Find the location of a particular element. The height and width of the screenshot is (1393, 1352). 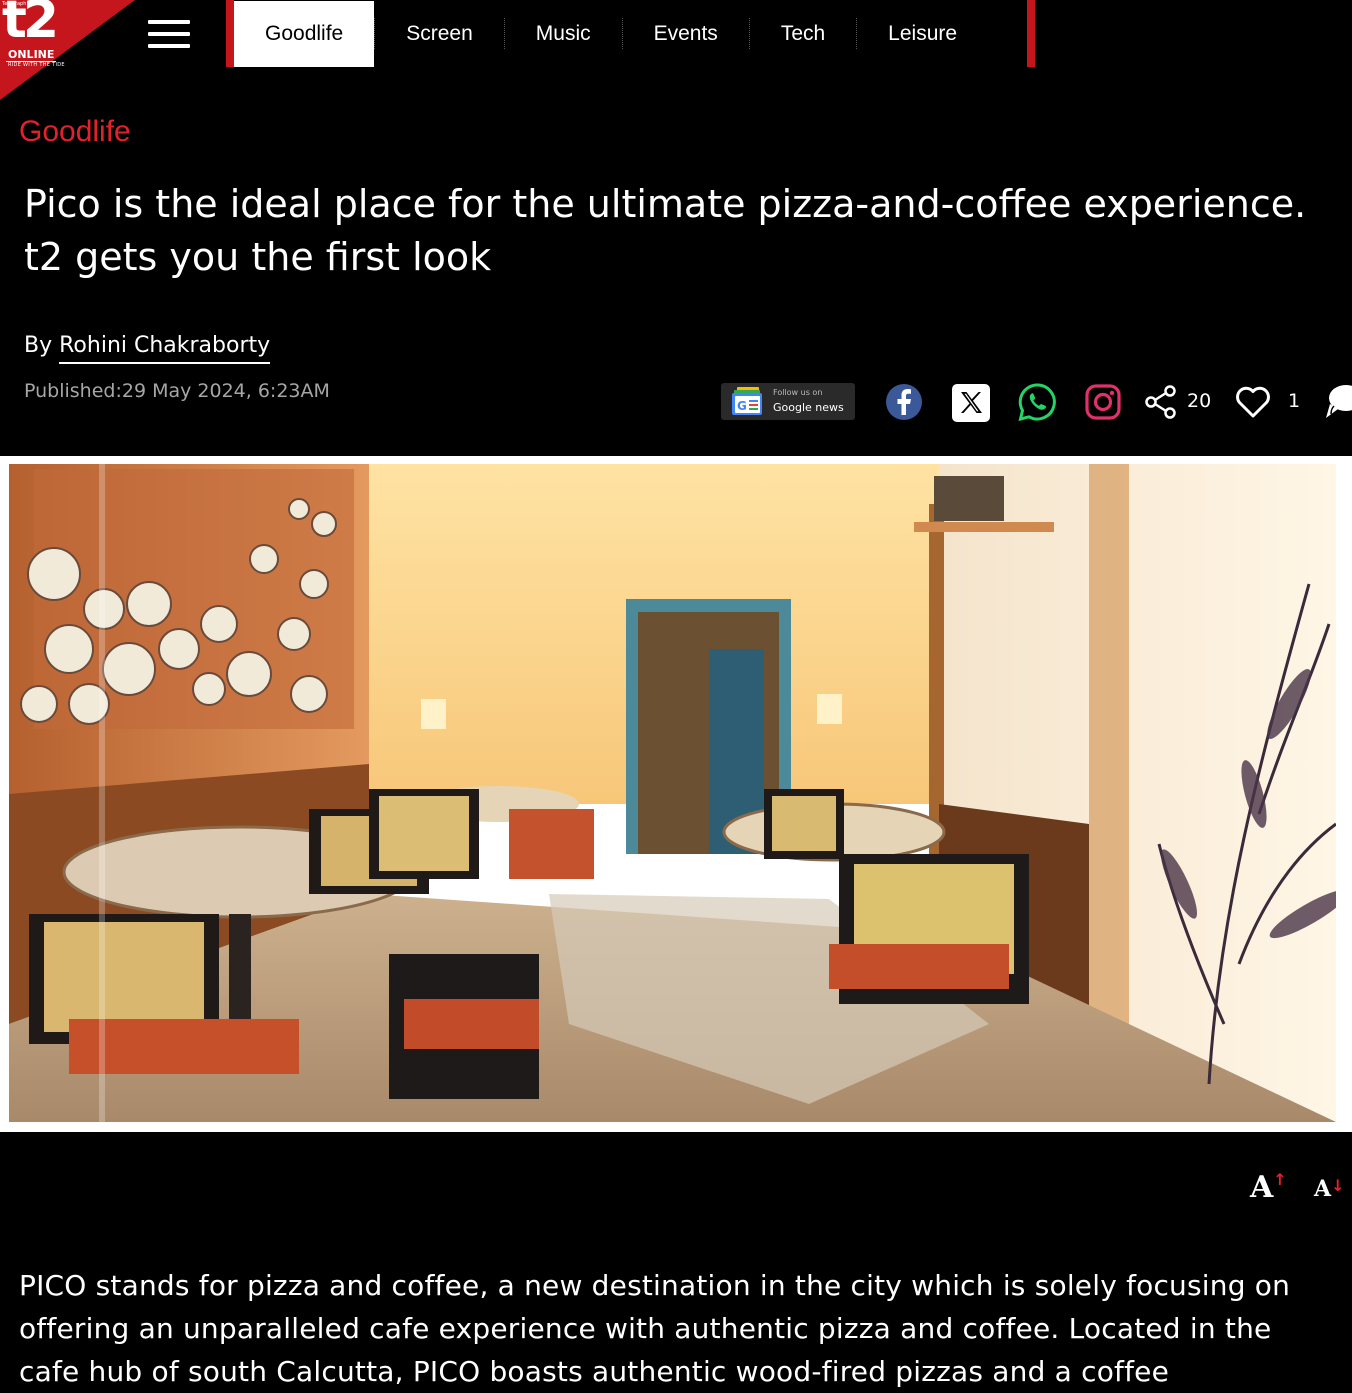

byline-prefix: By is located at coordinates (38, 345).